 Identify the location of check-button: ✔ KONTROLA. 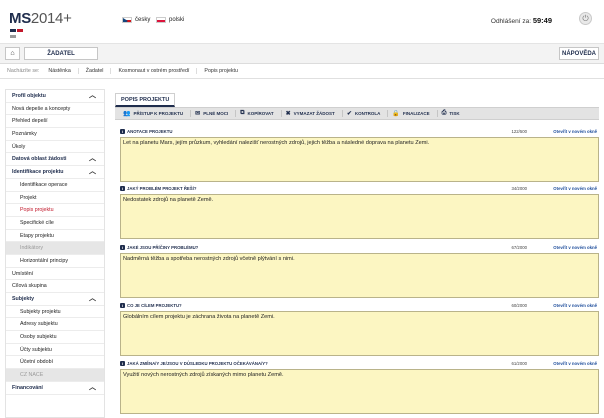
(364, 113).